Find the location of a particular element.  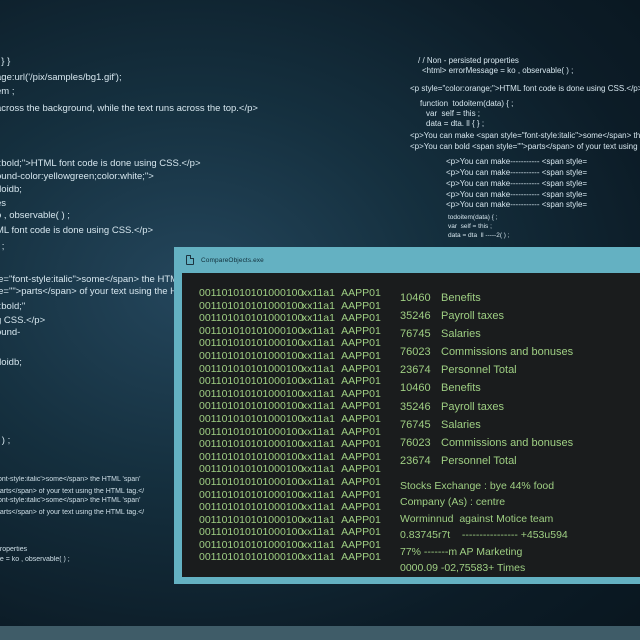

item-number: 35246 is located at coordinates (415, 316).